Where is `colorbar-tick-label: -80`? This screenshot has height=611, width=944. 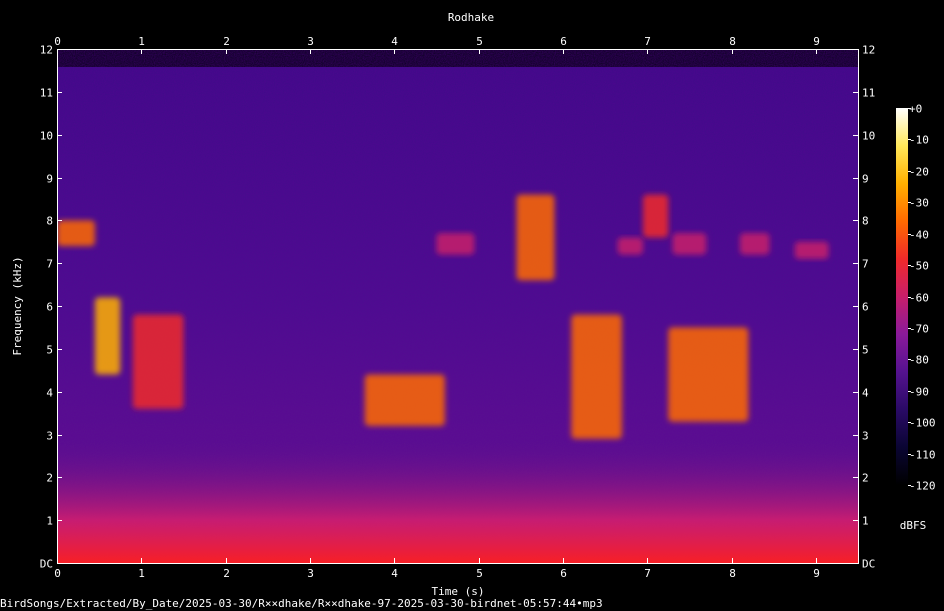 colorbar-tick-label: -80 is located at coordinates (919, 360).